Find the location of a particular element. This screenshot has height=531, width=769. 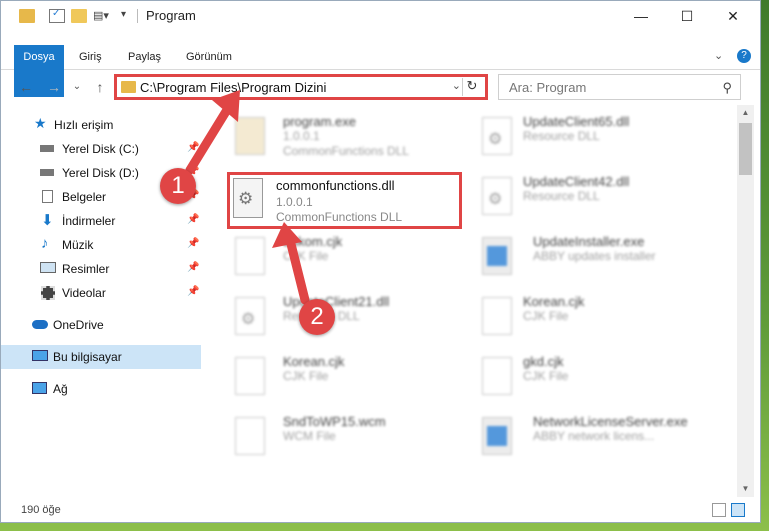

download-icon: ⬇ is located at coordinates (47, 220).